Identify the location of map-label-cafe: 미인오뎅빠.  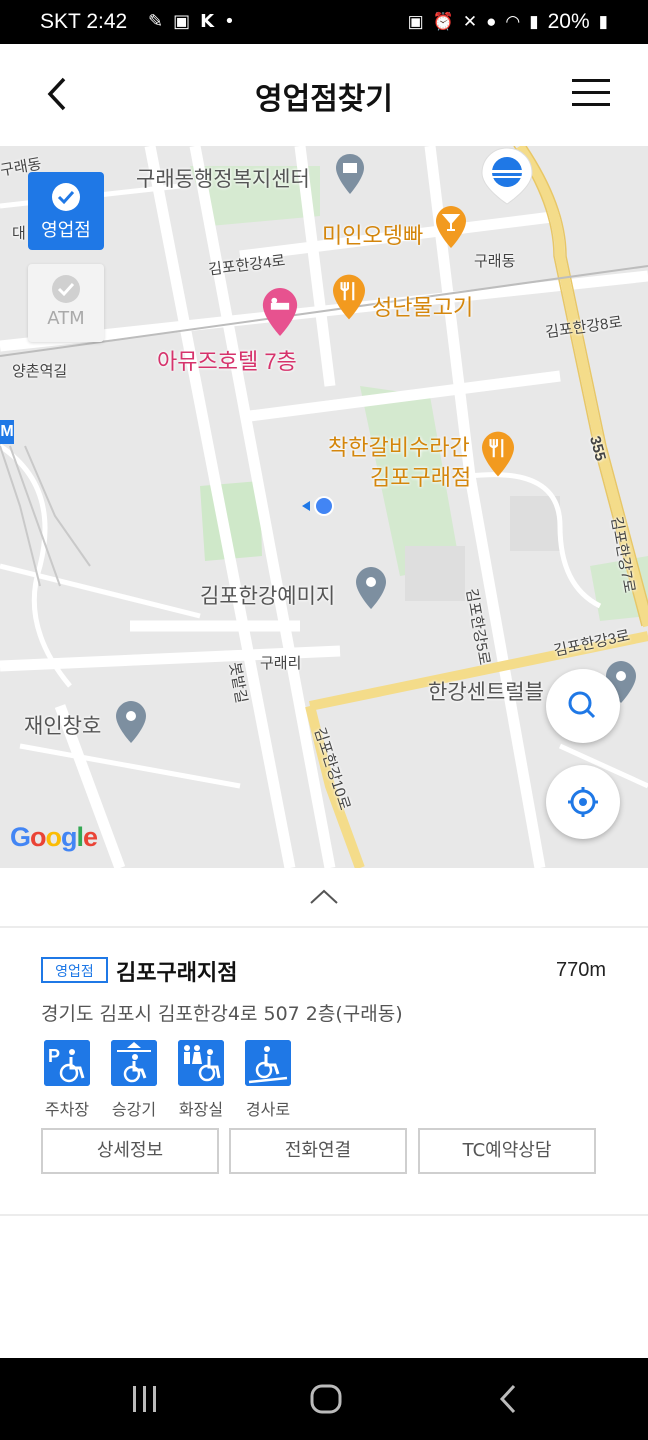
(373, 235).